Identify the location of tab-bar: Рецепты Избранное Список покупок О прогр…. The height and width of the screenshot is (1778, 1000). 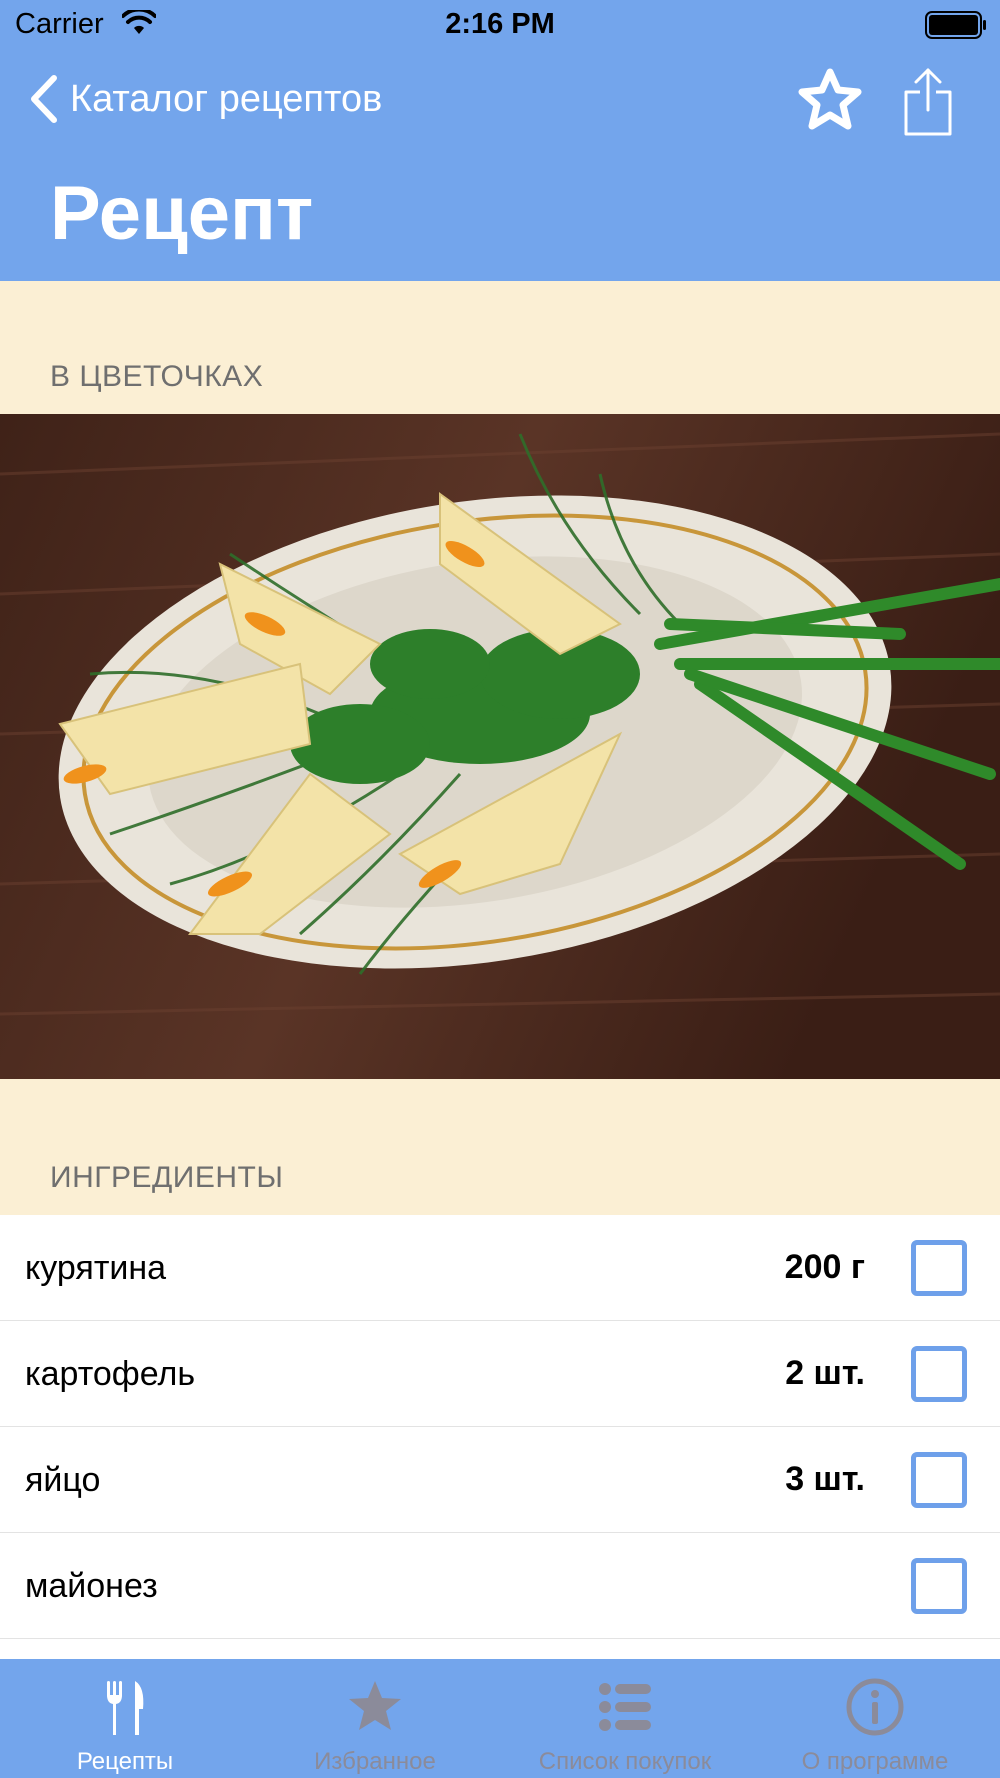
(500, 1718).